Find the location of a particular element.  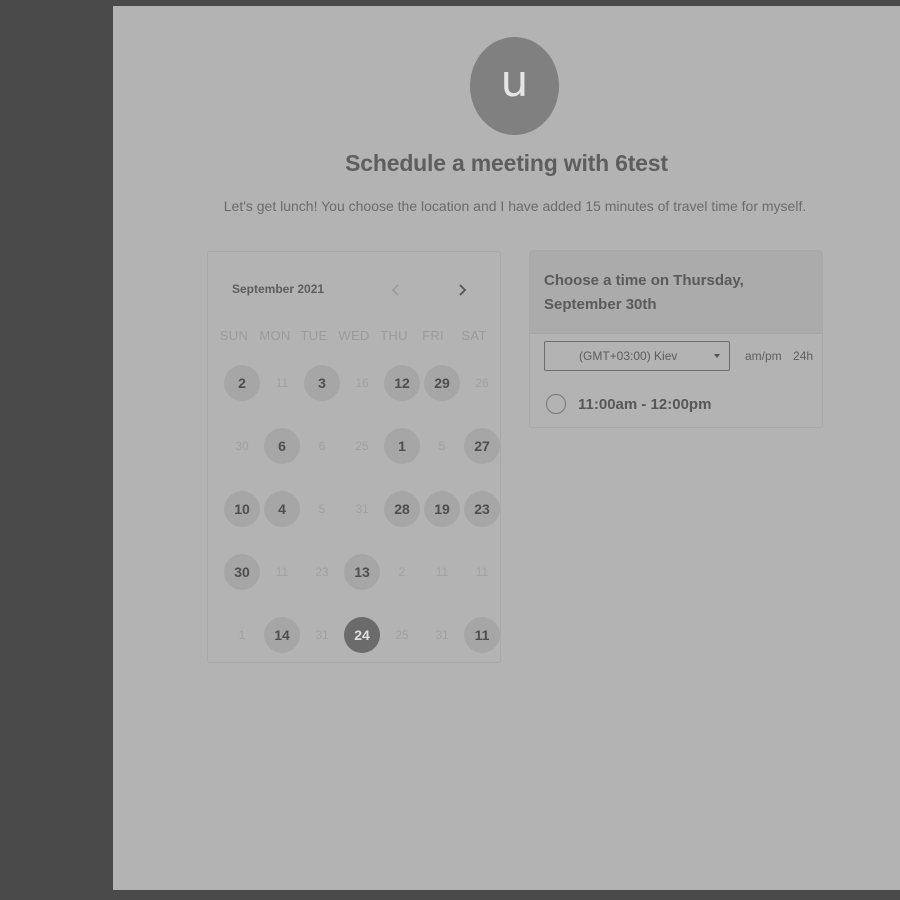

timezone-value: (GMT+03:00) Kiev is located at coordinates (628, 356).